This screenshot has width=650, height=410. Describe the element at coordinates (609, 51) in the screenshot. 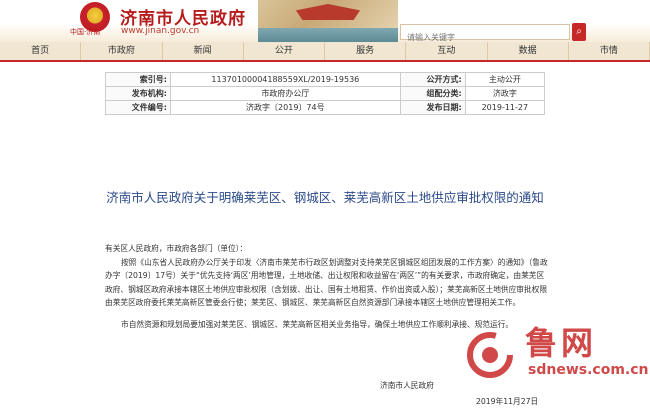

I see `nav-item-city-info: 市情` at that location.